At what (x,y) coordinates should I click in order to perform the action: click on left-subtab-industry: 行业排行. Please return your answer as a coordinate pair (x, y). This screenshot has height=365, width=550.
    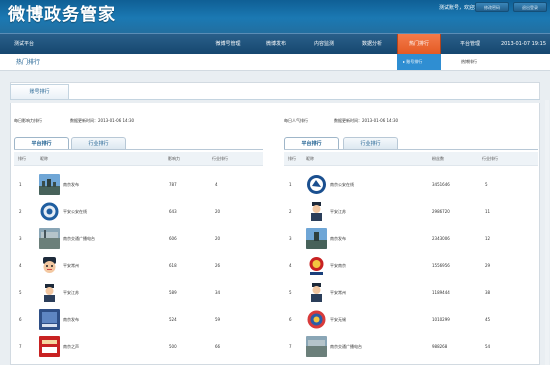
    Looking at the image, I should click on (98, 143).